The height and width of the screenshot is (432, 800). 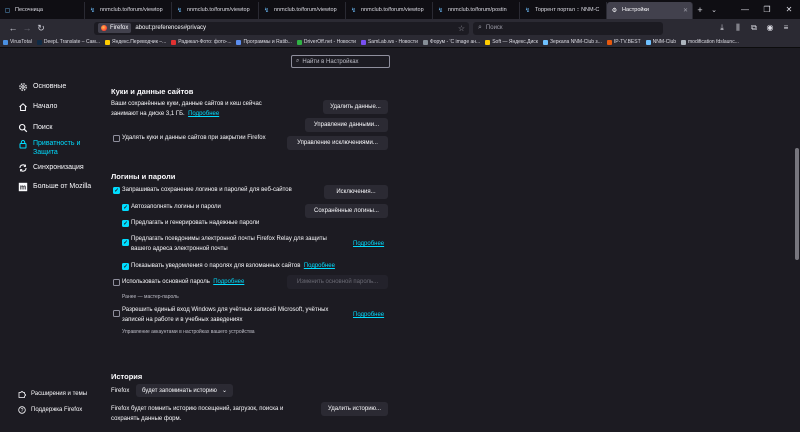 I want to click on search-placeholder: Поиск, so click(x=494, y=28).